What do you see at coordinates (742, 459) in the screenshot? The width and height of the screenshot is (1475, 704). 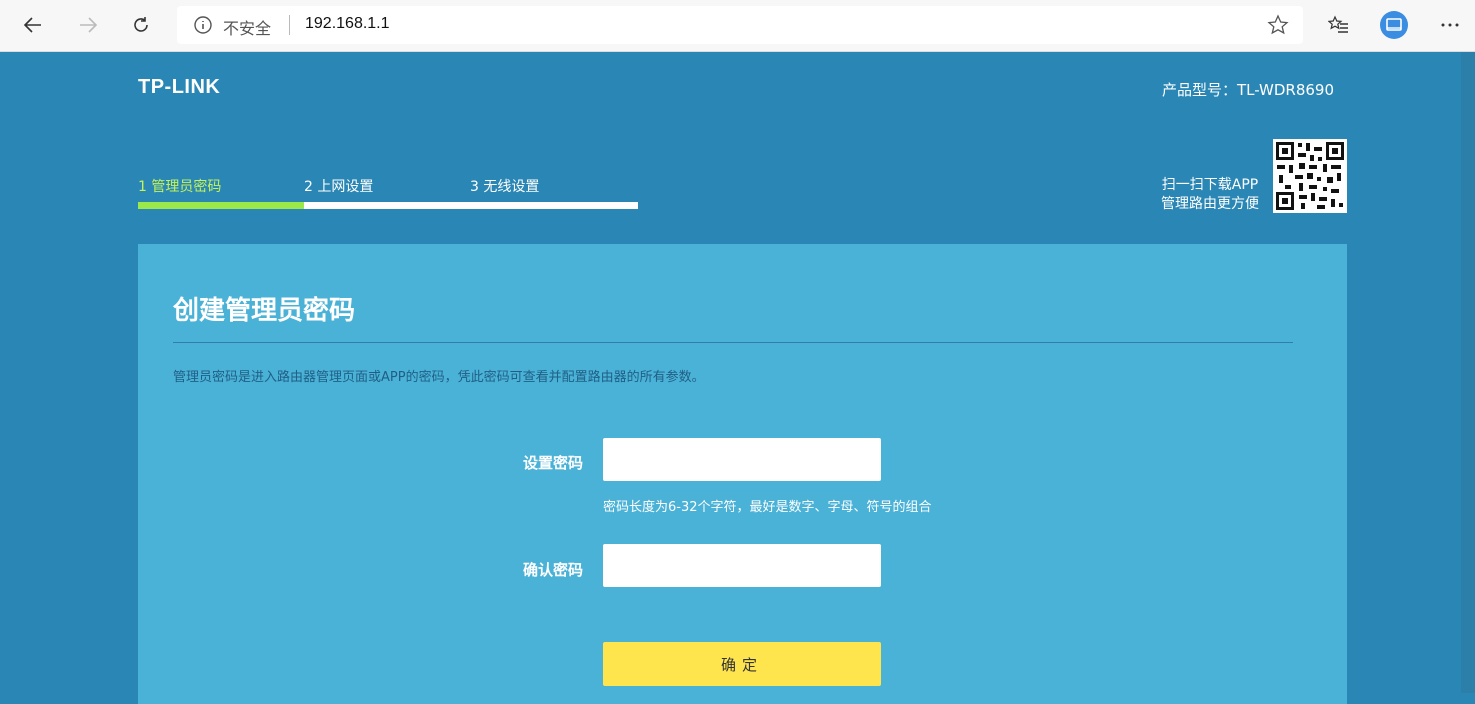 I see `password-input` at bounding box center [742, 459].